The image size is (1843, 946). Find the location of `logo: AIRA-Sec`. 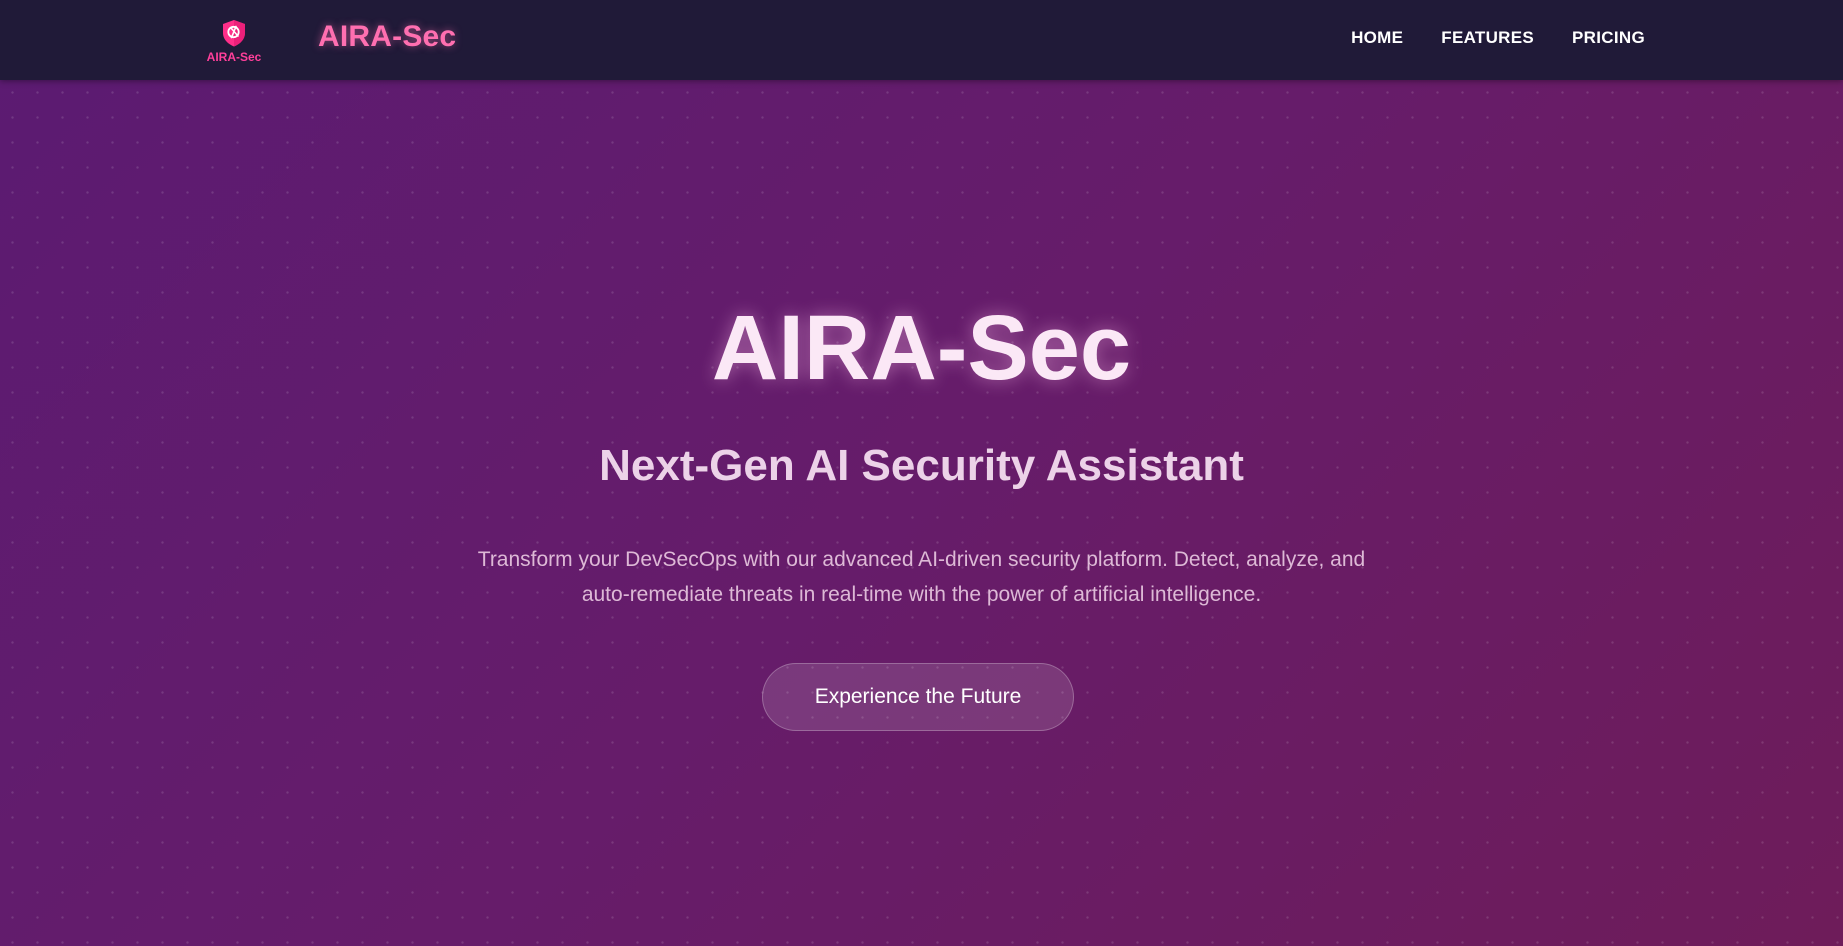

logo: AIRA-Sec is located at coordinates (234, 43).